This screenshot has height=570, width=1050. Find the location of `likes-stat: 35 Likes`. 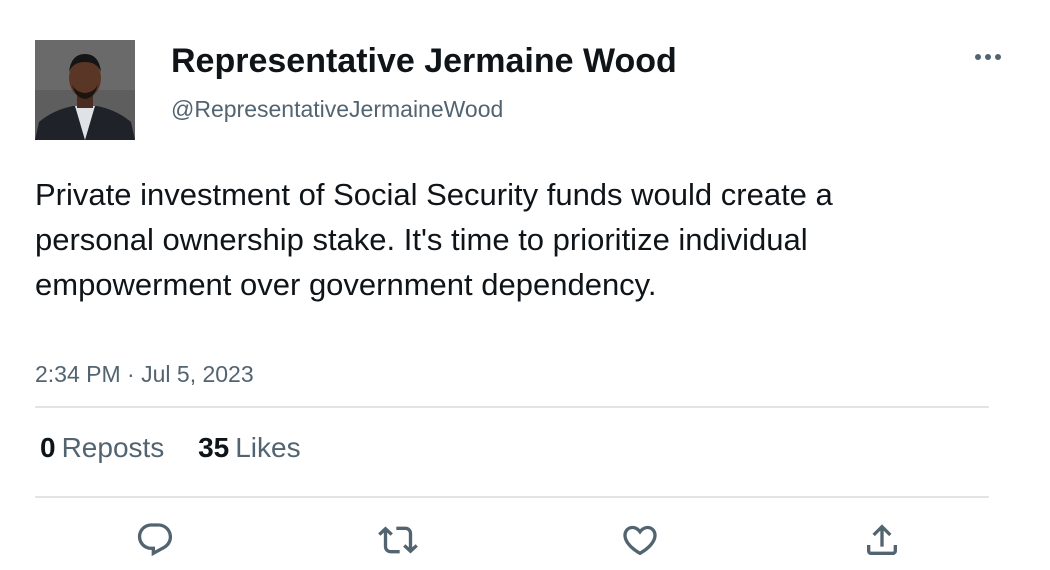

likes-stat: 35 Likes is located at coordinates (249, 448).